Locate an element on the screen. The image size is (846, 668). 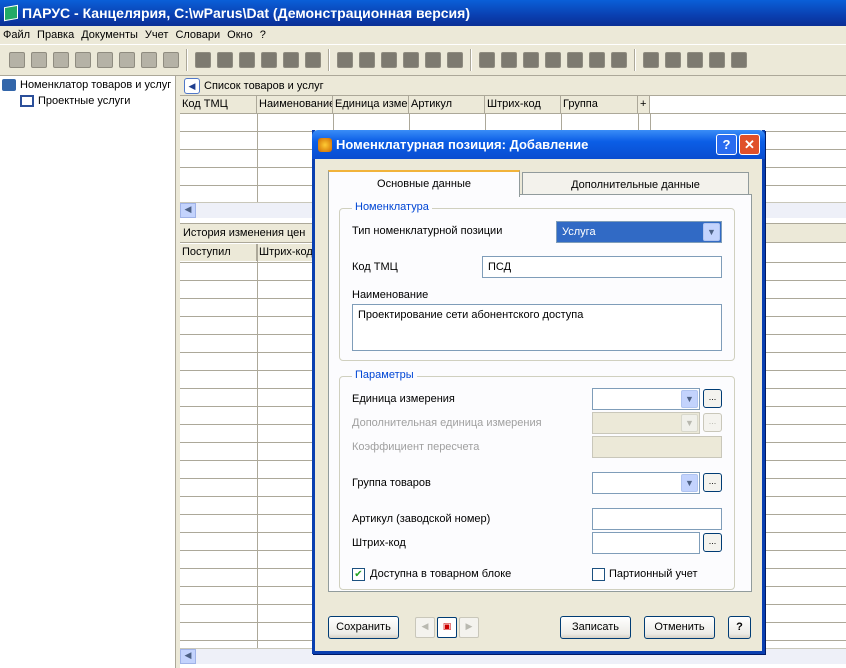
find-icon is located at coordinates (127, 60).